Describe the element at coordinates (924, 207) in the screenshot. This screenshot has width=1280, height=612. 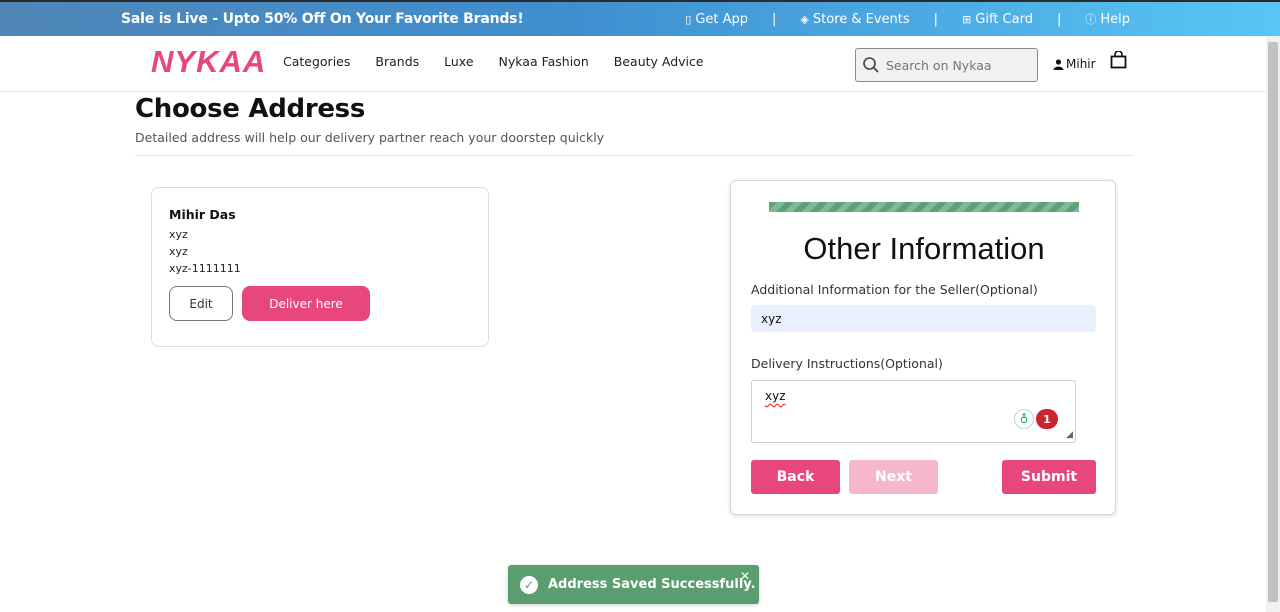
I see `progress-bar` at that location.